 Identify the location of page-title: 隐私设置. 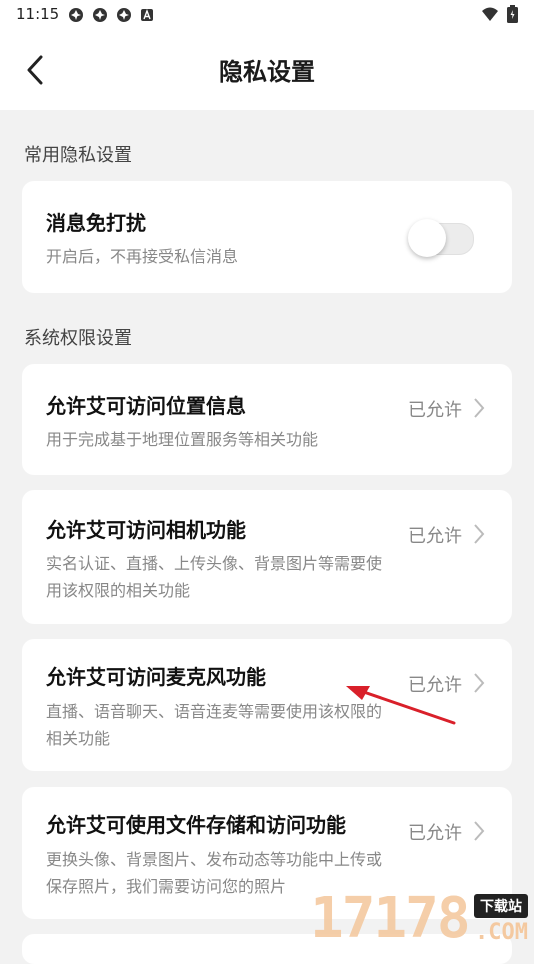
(267, 72).